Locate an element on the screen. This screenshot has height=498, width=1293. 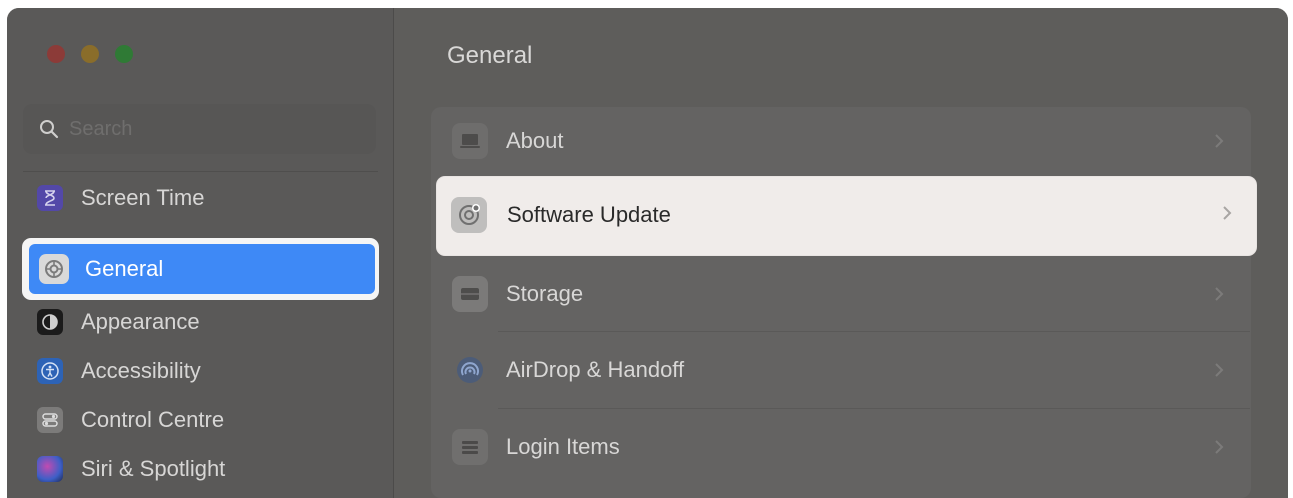
search-field is located at coordinates (199, 129).